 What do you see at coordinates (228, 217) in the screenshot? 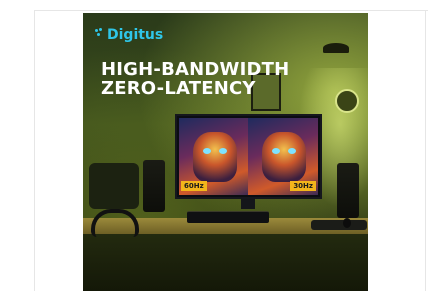
I see `keyboard` at bounding box center [228, 217].